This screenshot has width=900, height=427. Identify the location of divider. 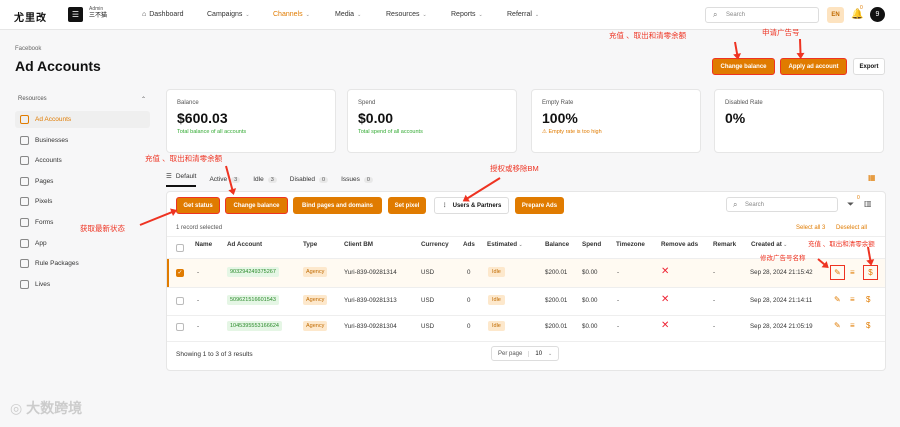
(526, 341).